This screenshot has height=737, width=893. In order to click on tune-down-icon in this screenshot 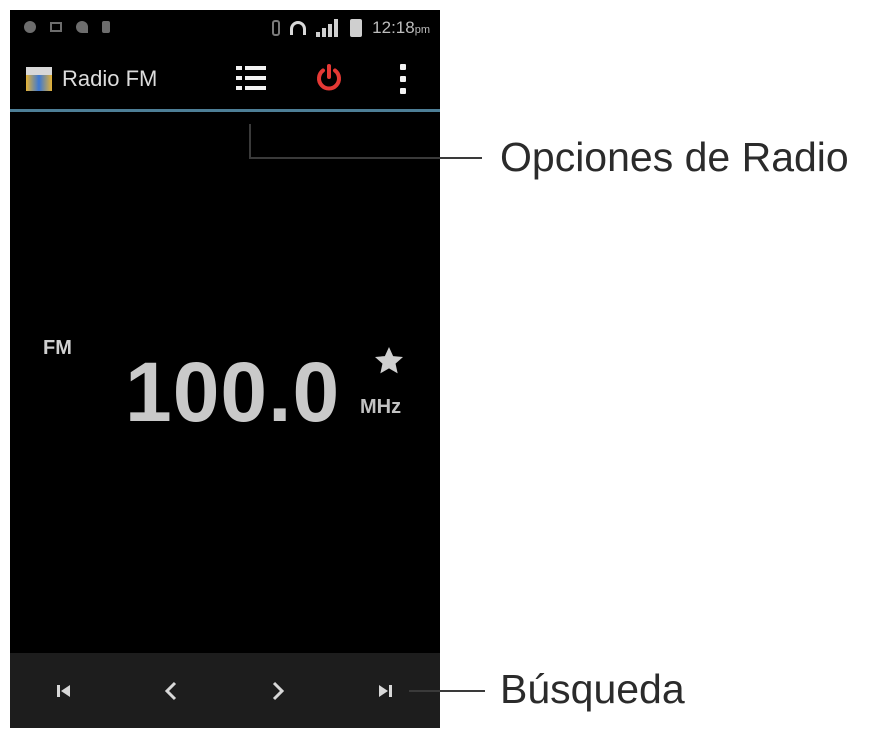, I will do `click(170, 690)`.